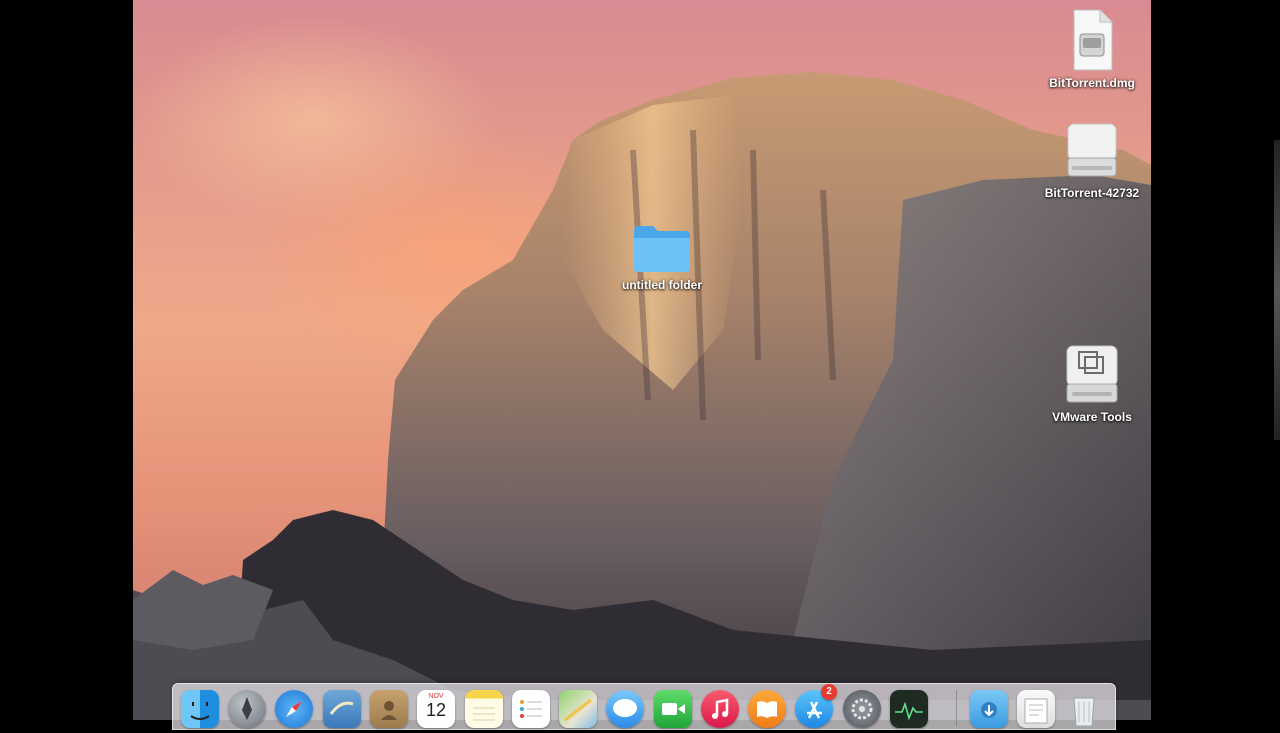 This screenshot has height=733, width=1280. I want to click on dock-activity-monitor, so click(909, 709).